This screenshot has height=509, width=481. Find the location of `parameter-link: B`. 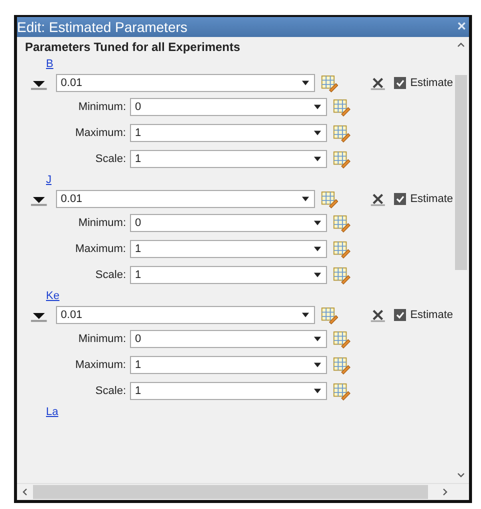

parameter-link: B is located at coordinates (50, 65).